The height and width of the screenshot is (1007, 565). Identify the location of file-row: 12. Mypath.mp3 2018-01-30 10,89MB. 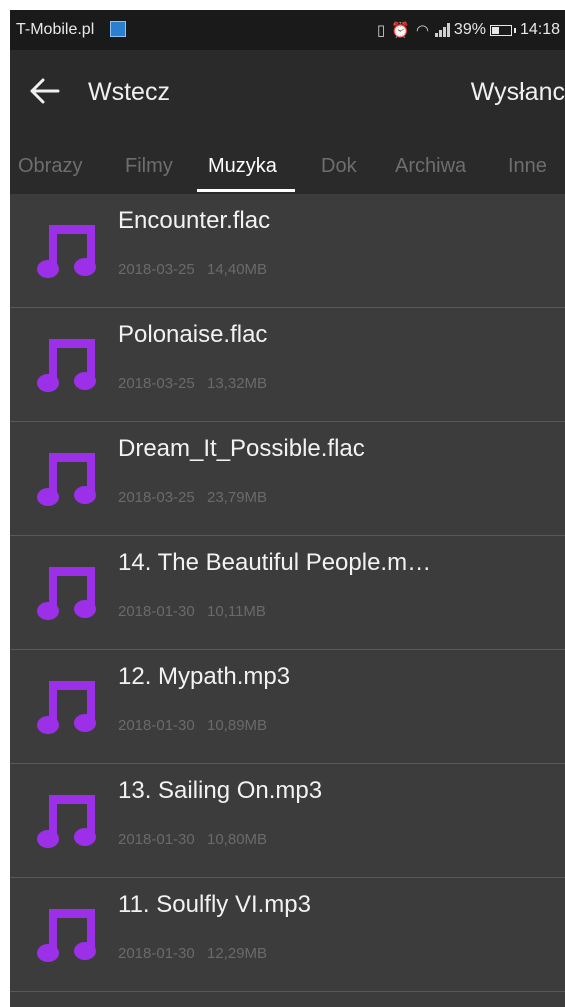
(287, 707).